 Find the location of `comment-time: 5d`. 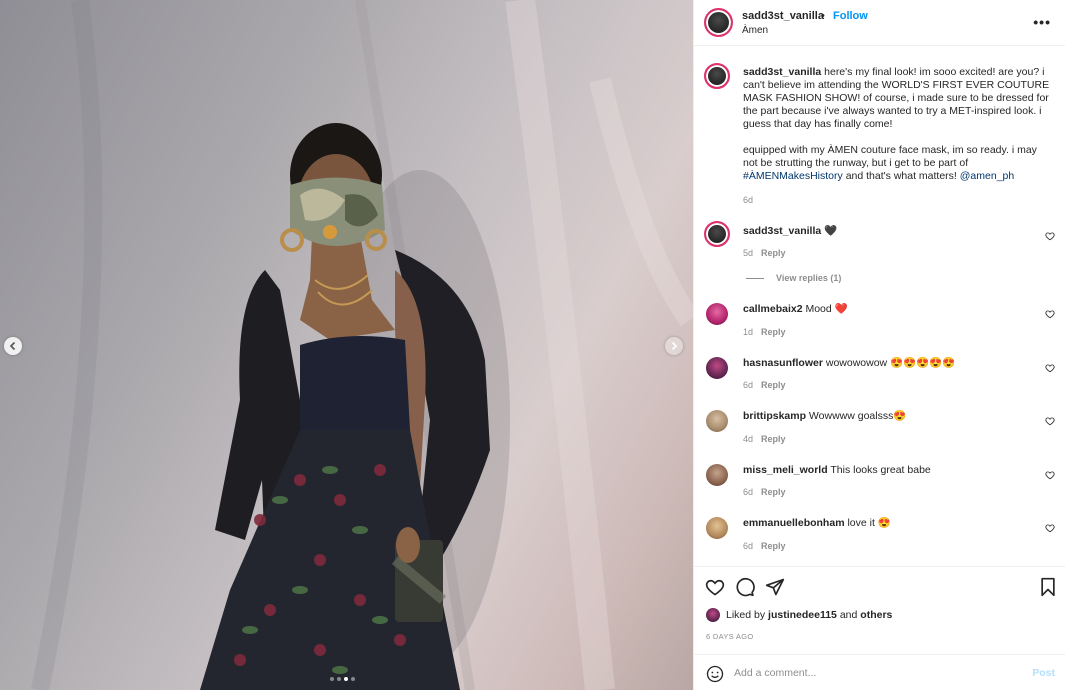

comment-time: 5d is located at coordinates (748, 253).